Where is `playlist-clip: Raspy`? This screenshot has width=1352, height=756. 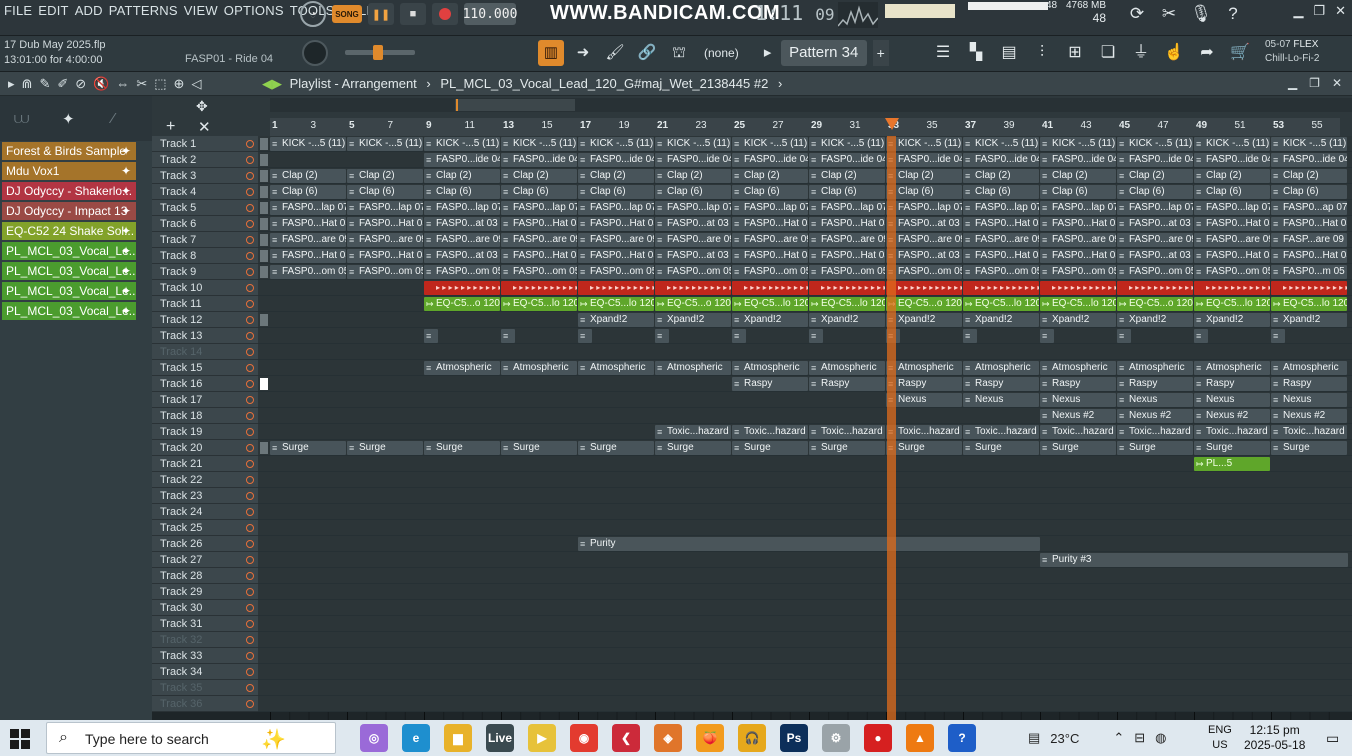 playlist-clip: Raspy is located at coordinates (1078, 384).